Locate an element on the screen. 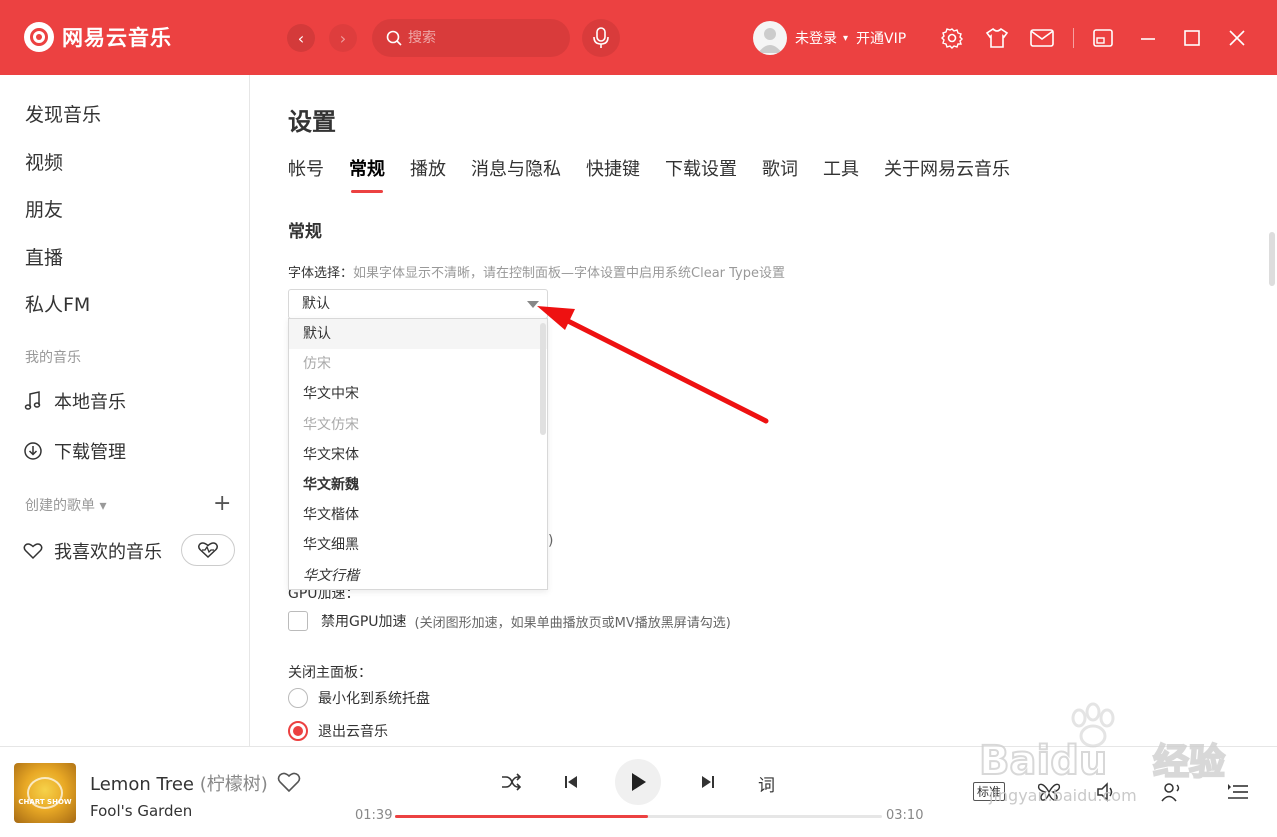  minimize-button is located at coordinates (1148, 38).